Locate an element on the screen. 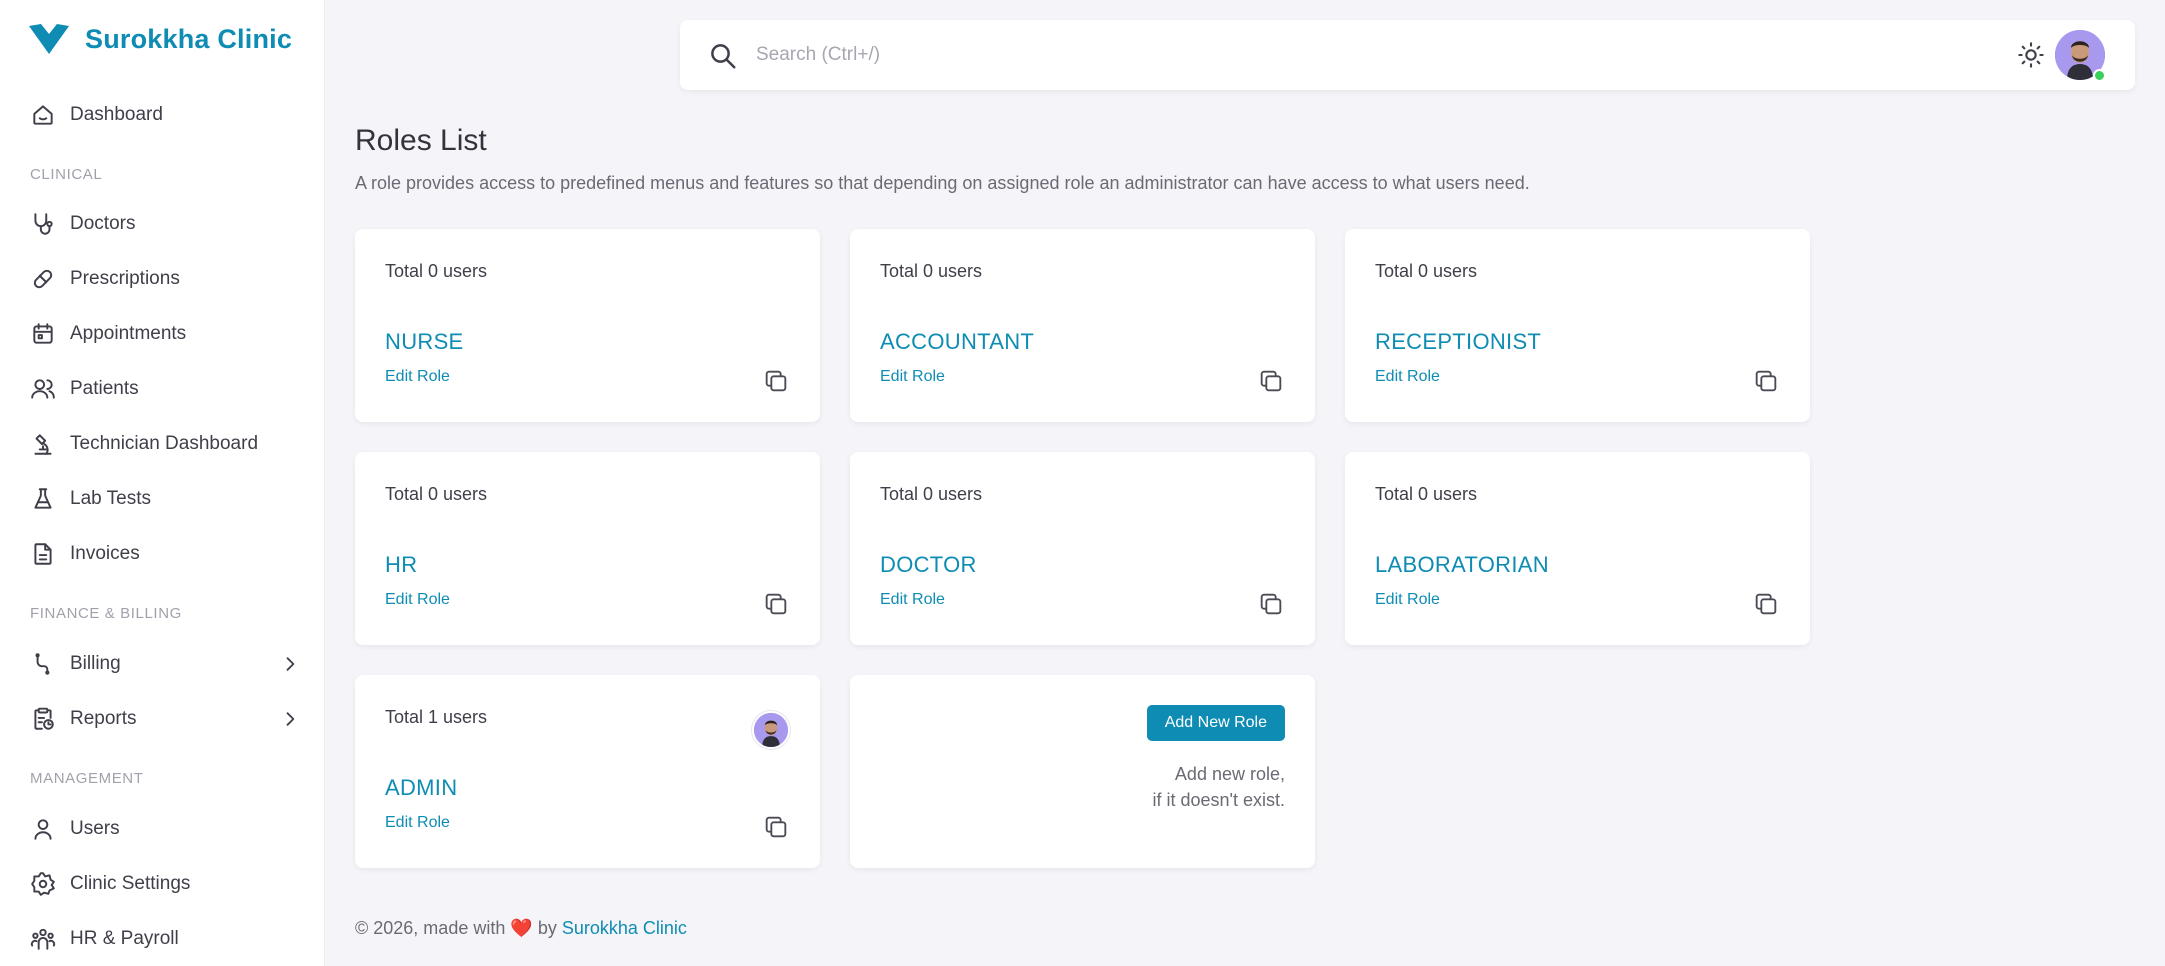 Image resolution: width=2165 pixels, height=966 pixels. file-invoice-icon is located at coordinates (43, 554).